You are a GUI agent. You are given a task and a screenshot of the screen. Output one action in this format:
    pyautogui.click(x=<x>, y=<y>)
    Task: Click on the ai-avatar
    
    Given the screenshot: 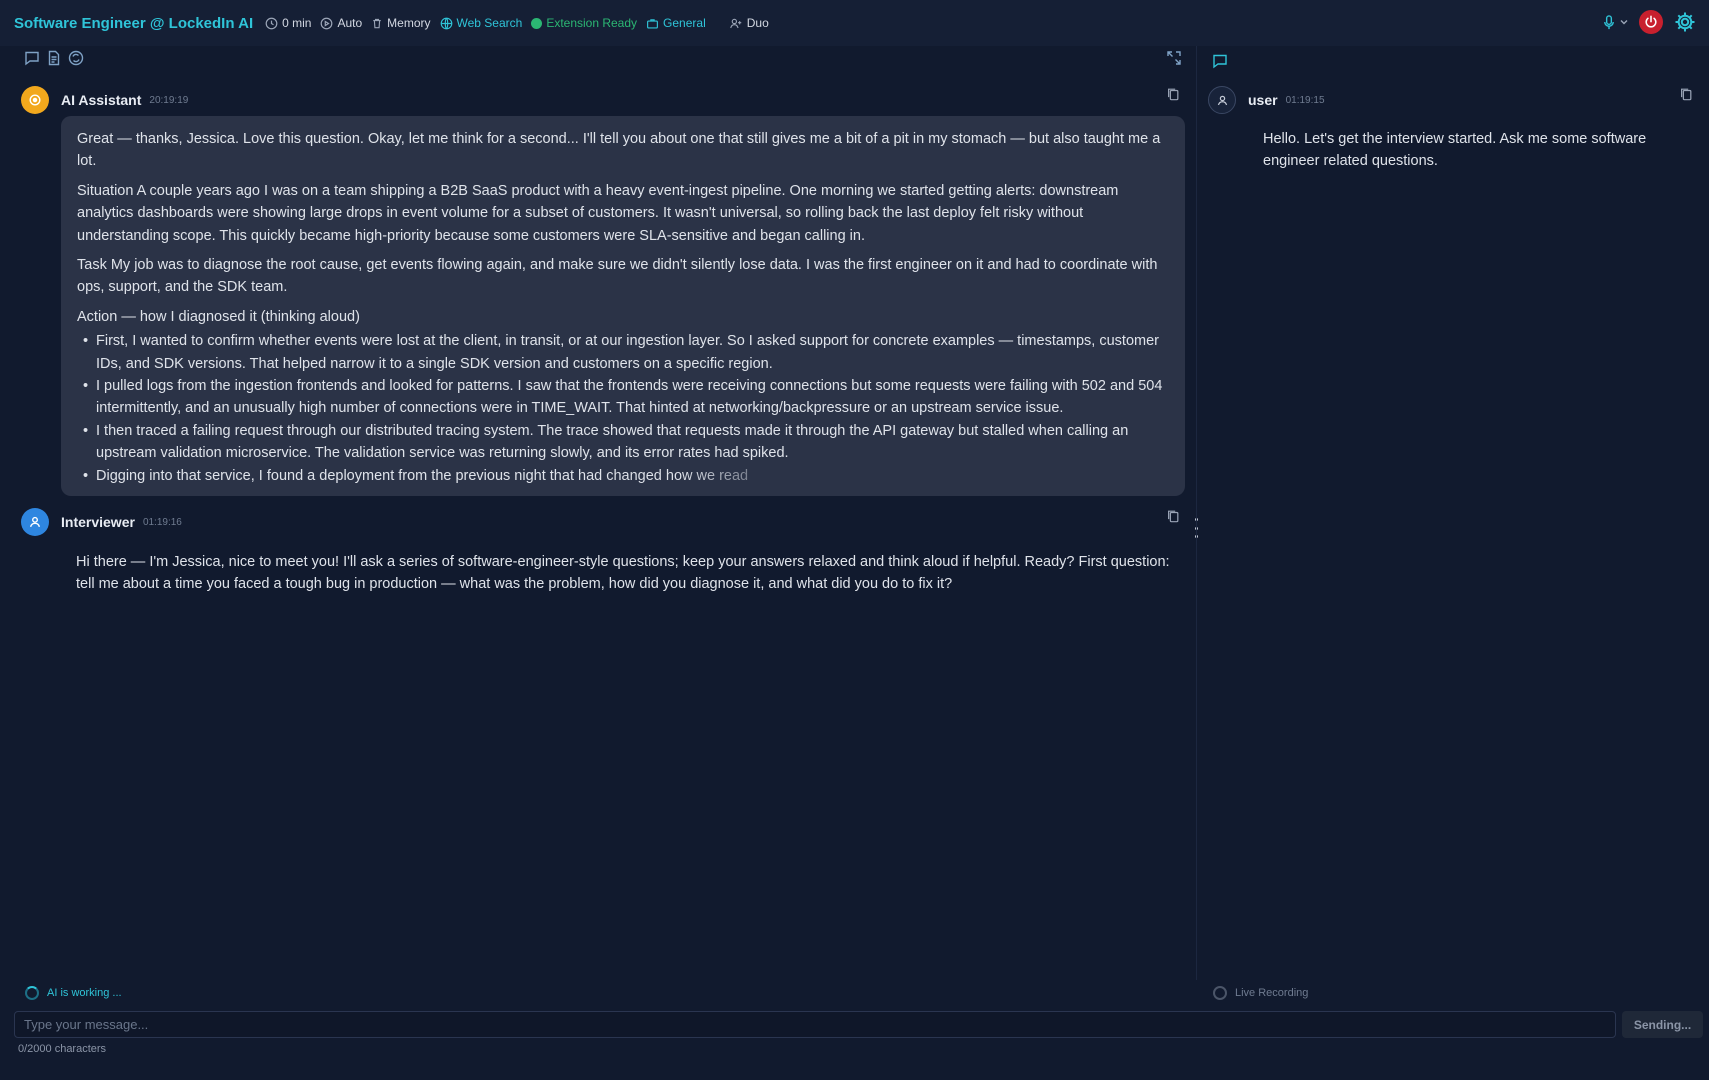 What is the action you would take?
    pyautogui.click(x=35, y=100)
    